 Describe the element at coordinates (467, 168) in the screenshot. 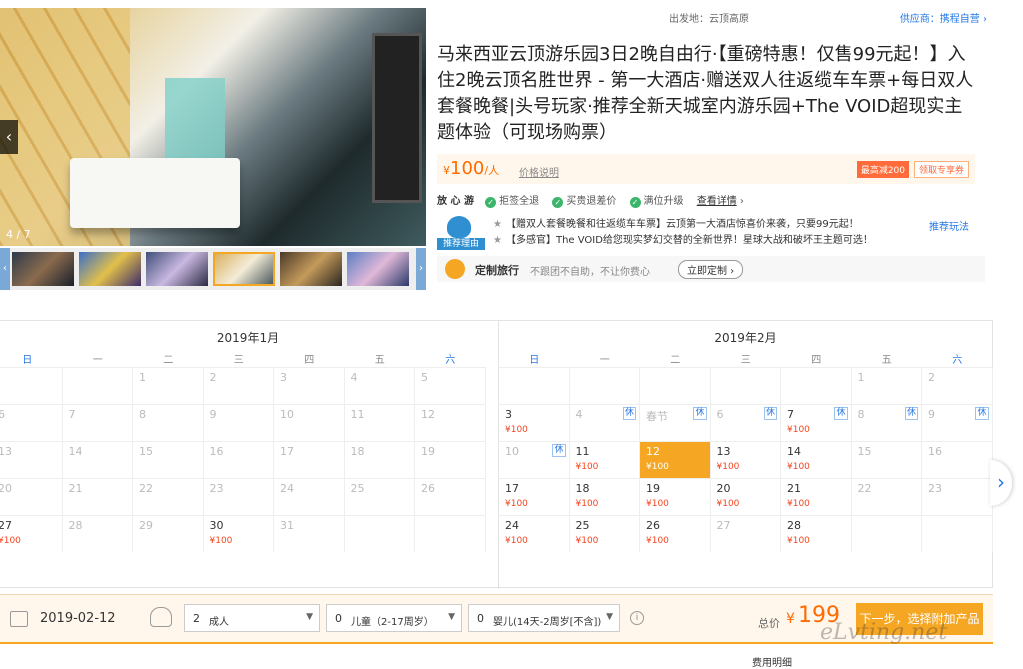

I see `price-value: 100` at that location.